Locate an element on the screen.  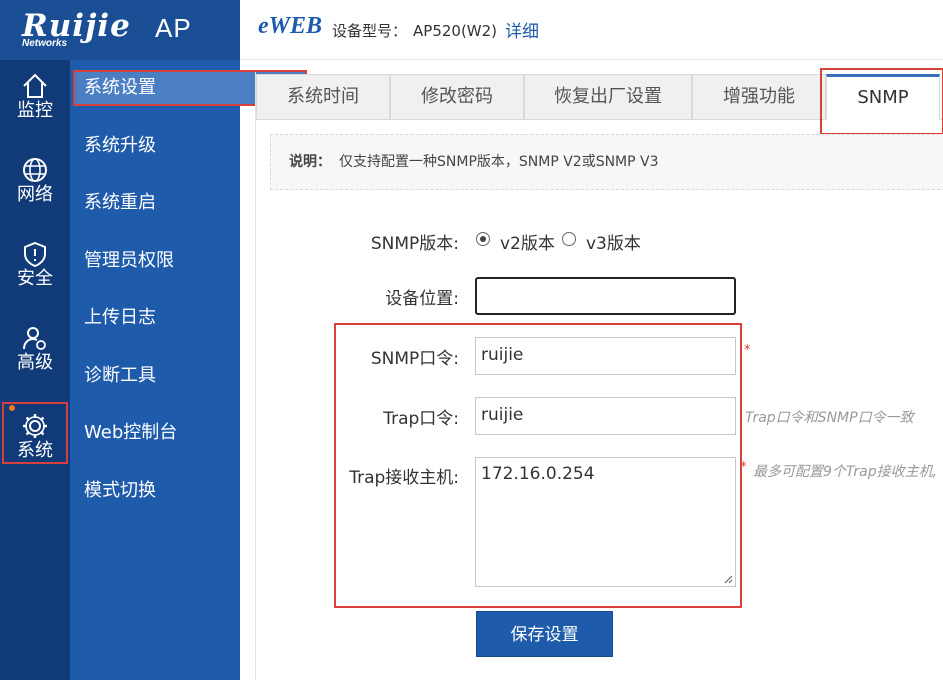
nav-item-label: 系统 is located at coordinates (35, 450).